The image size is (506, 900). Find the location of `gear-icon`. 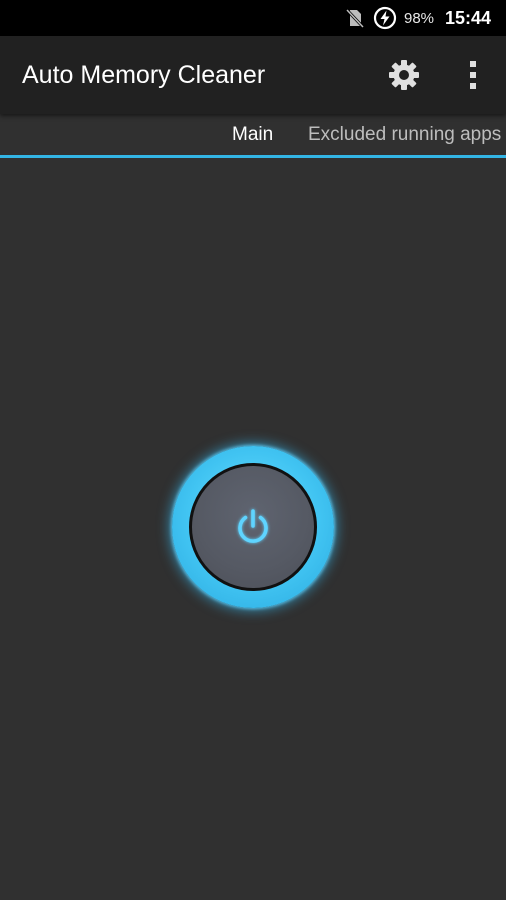

gear-icon is located at coordinates (404, 75).